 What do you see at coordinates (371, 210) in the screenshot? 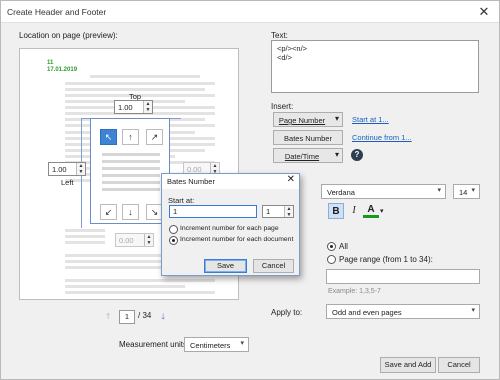
I see `font-color-button: A` at bounding box center [371, 210].